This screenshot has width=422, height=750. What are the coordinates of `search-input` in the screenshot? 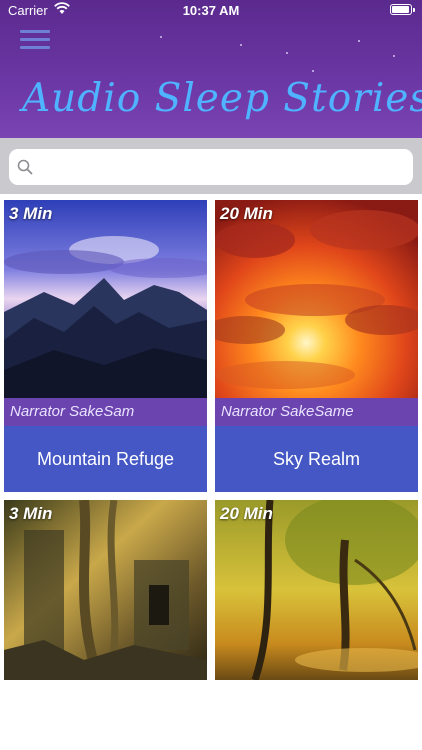 It's located at (226, 167).